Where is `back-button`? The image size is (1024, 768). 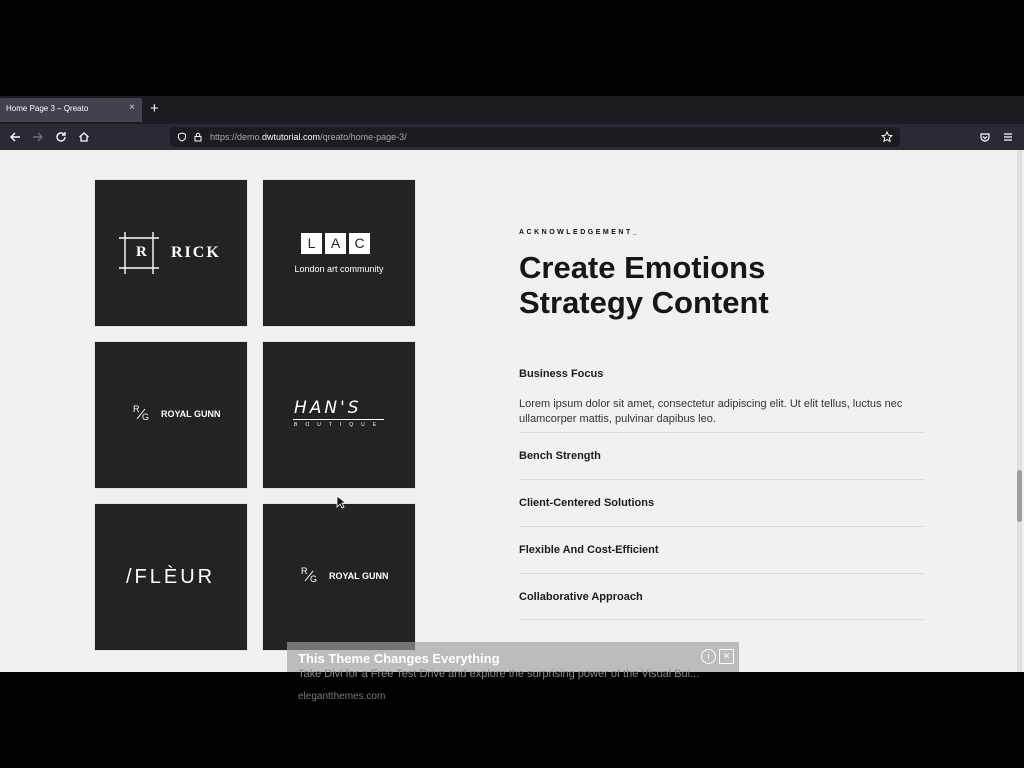 back-button is located at coordinates (15, 137).